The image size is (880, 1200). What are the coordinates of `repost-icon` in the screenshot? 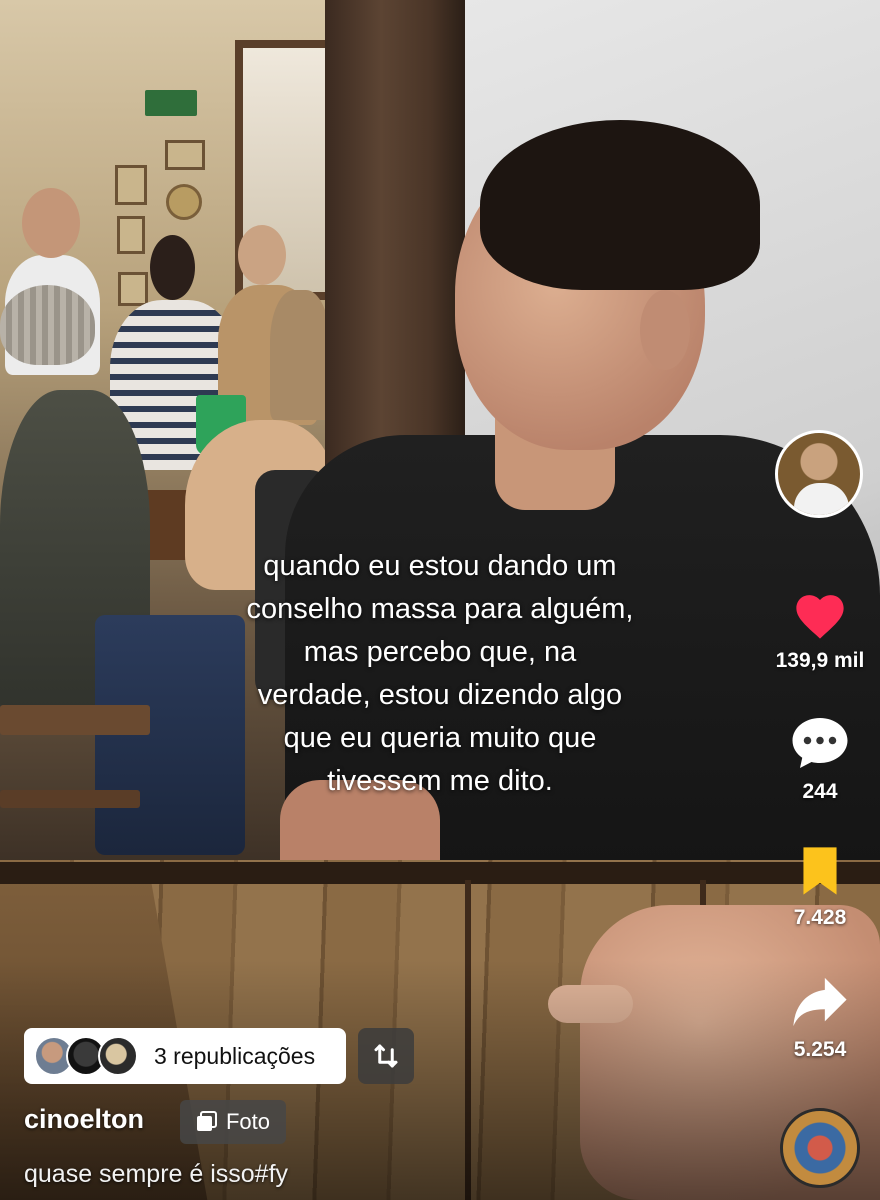 It's located at (386, 1056).